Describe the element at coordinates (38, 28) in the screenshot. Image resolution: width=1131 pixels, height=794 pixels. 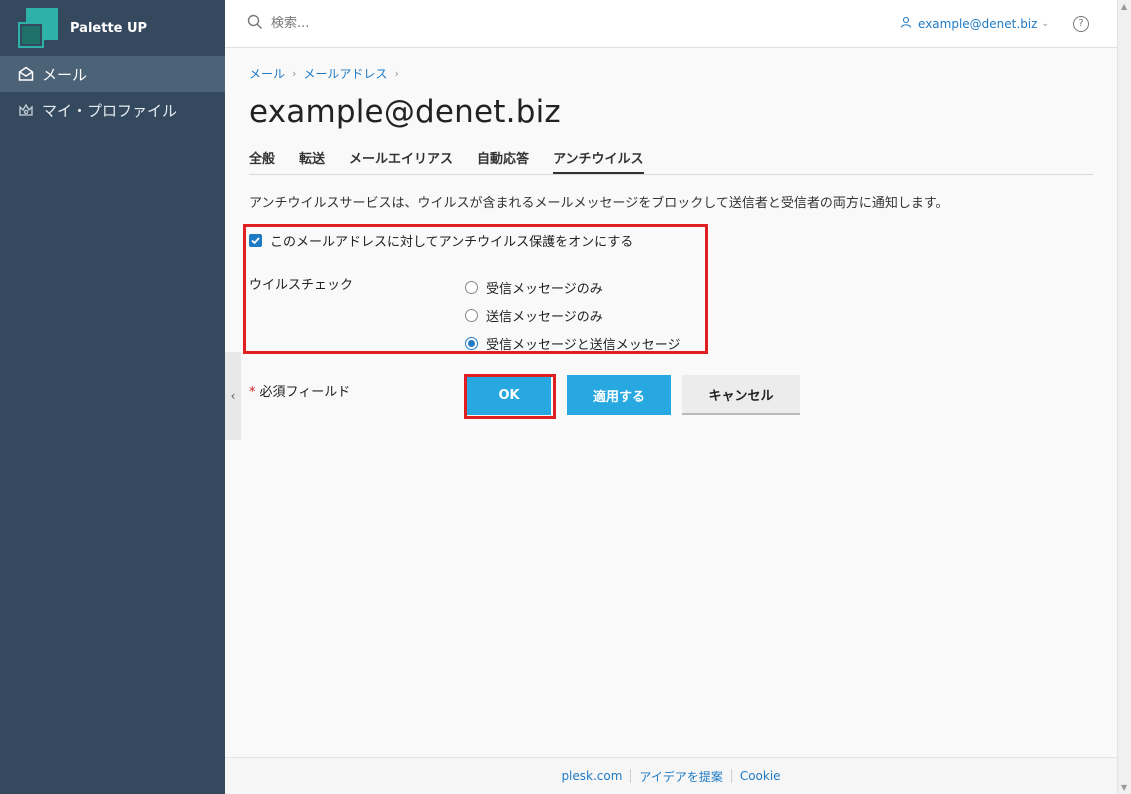
I see `palette-logo-icon` at that location.